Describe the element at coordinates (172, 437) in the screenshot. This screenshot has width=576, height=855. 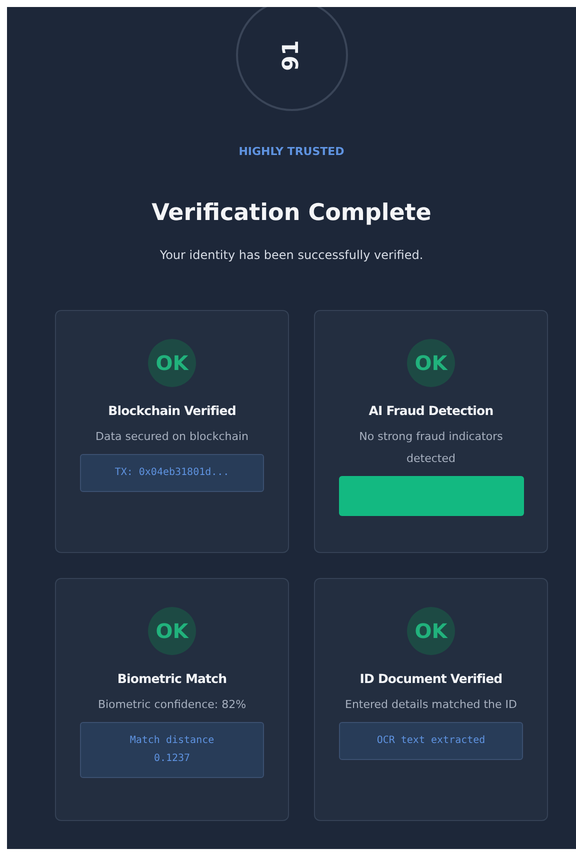
I see `card-description: Data secured on blockchain` at that location.